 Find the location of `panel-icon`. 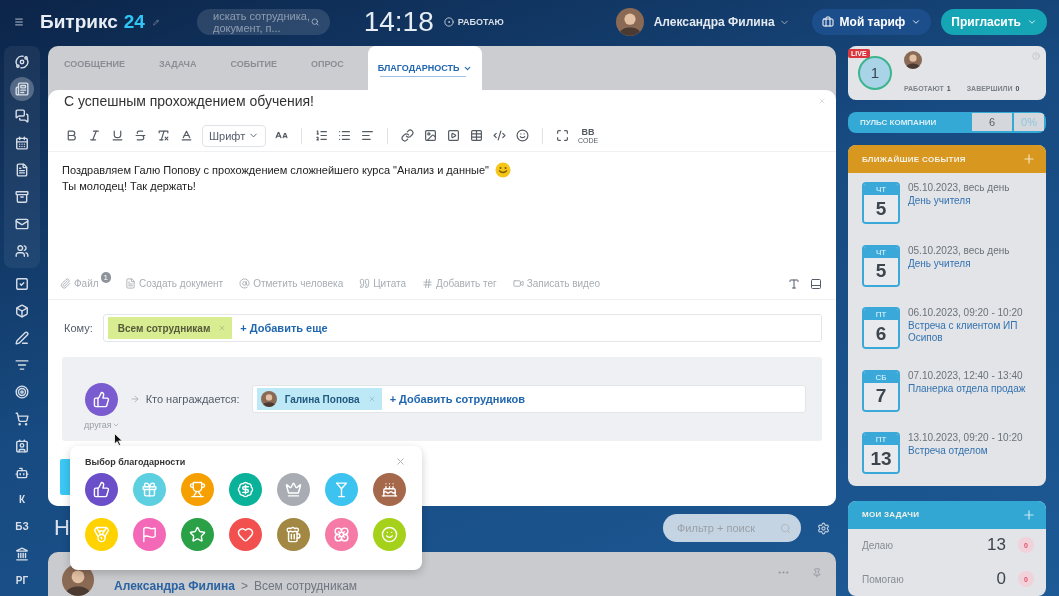

panel-icon is located at coordinates (816, 283).